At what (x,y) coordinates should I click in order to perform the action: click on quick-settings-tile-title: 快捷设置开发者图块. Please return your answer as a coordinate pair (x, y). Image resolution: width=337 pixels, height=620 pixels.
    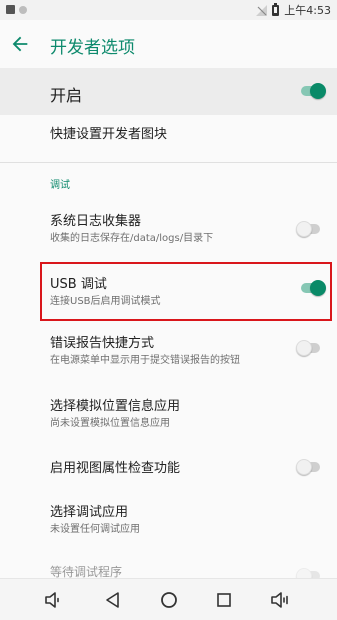
    Looking at the image, I should click on (109, 134).